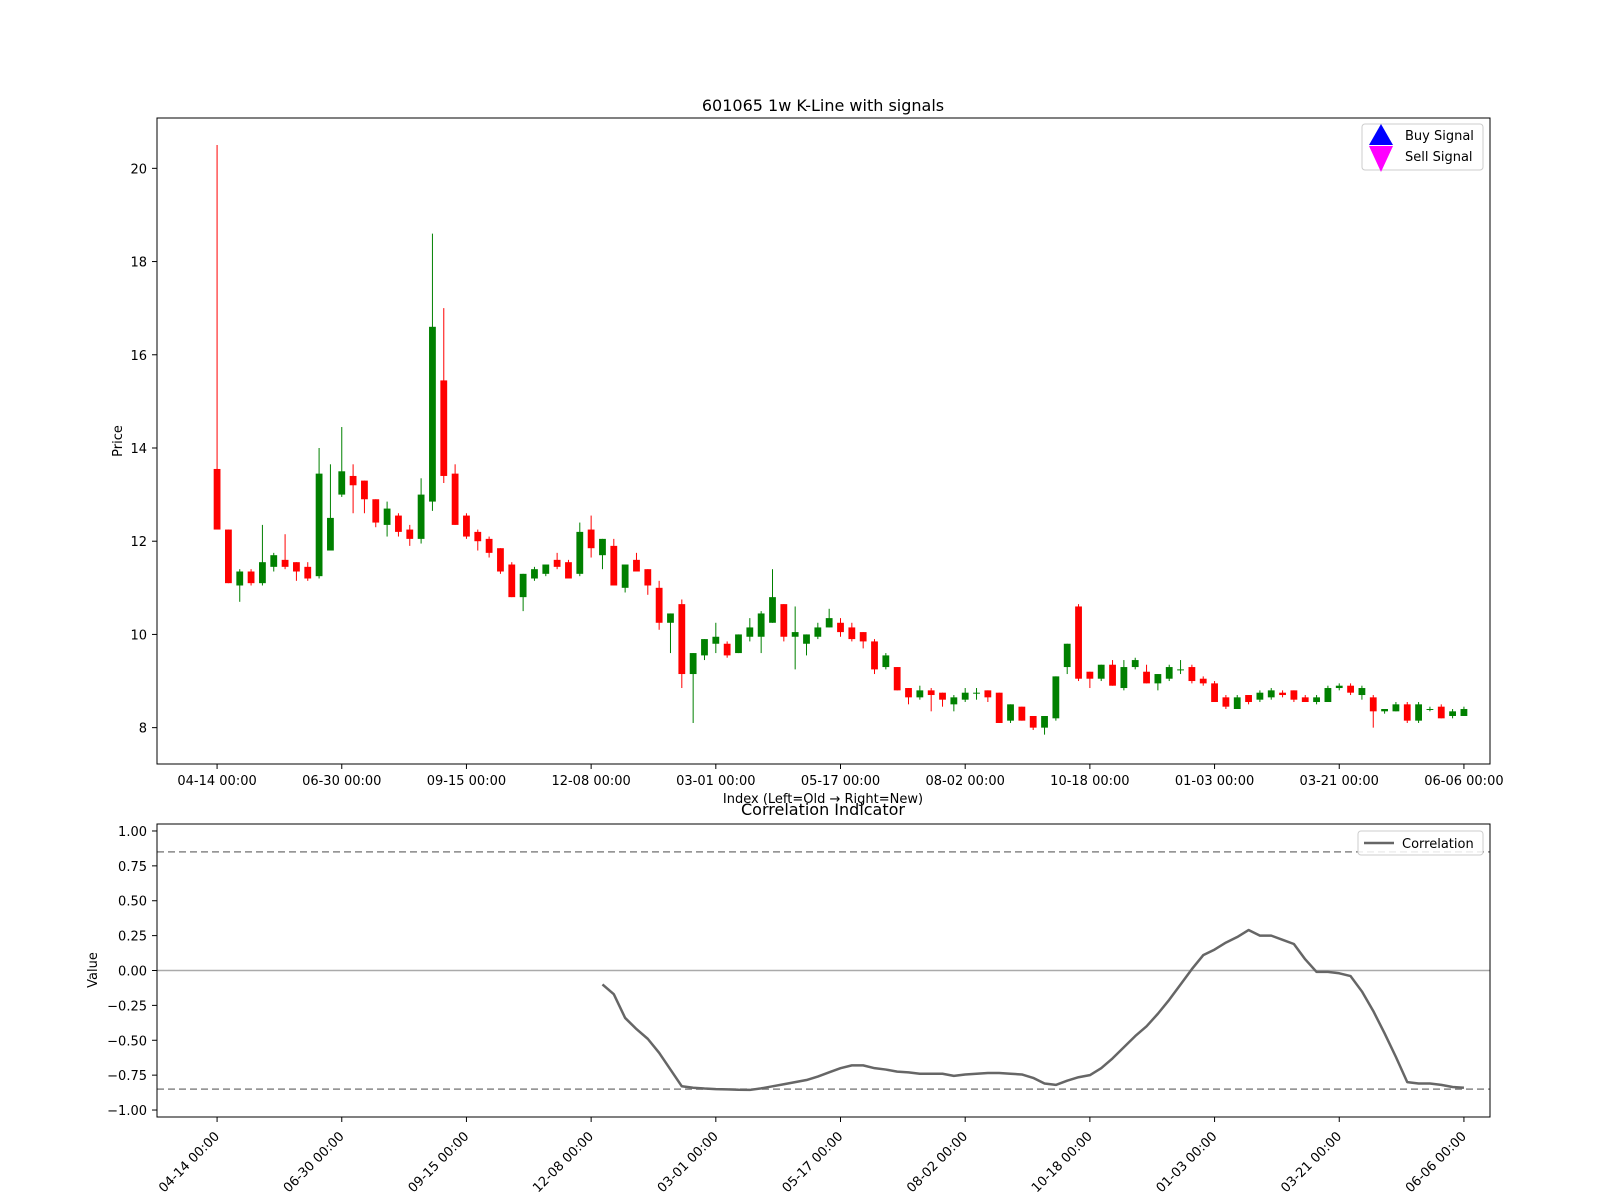 The image size is (1600, 1200). I want to click on y-tick-label: 12, so click(138, 542).